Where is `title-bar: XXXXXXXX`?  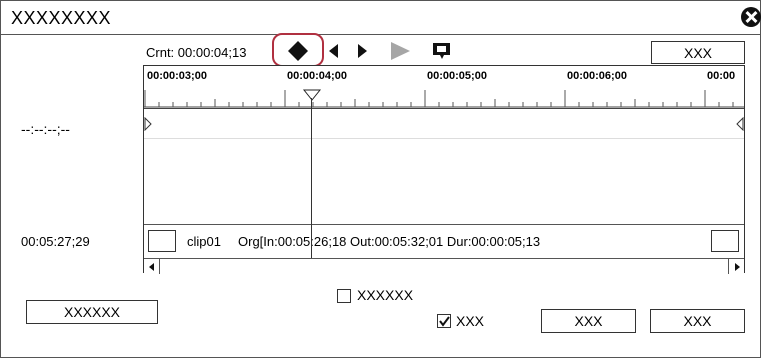 title-bar: XXXXXXXX is located at coordinates (380, 18).